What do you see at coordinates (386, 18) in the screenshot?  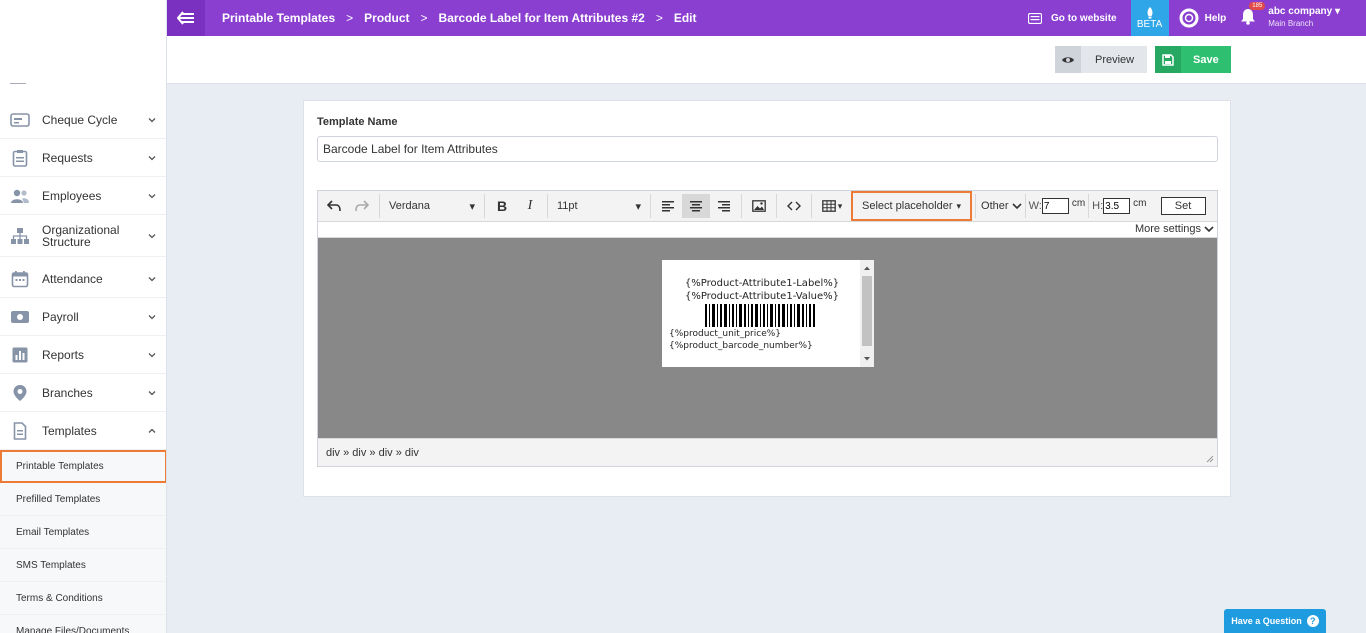 I see `breadcrumb-product: Product` at bounding box center [386, 18].